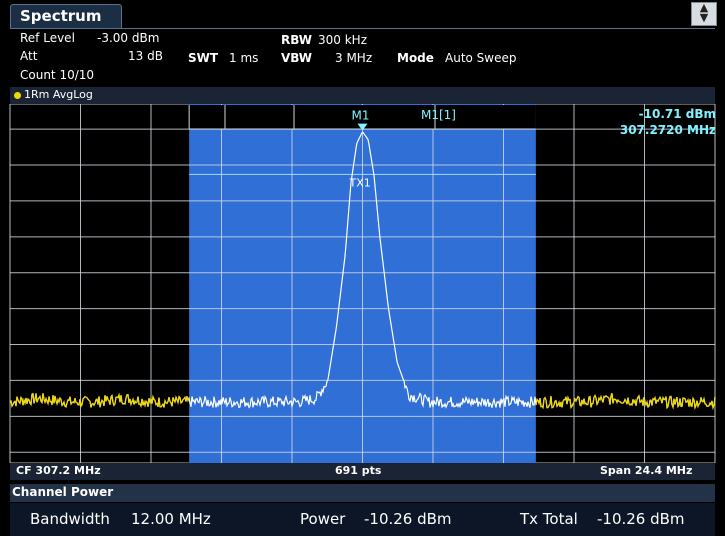 This screenshot has height=536, width=725. Describe the element at coordinates (57, 75) in the screenshot. I see `sweep-count: Count 10/10` at that location.